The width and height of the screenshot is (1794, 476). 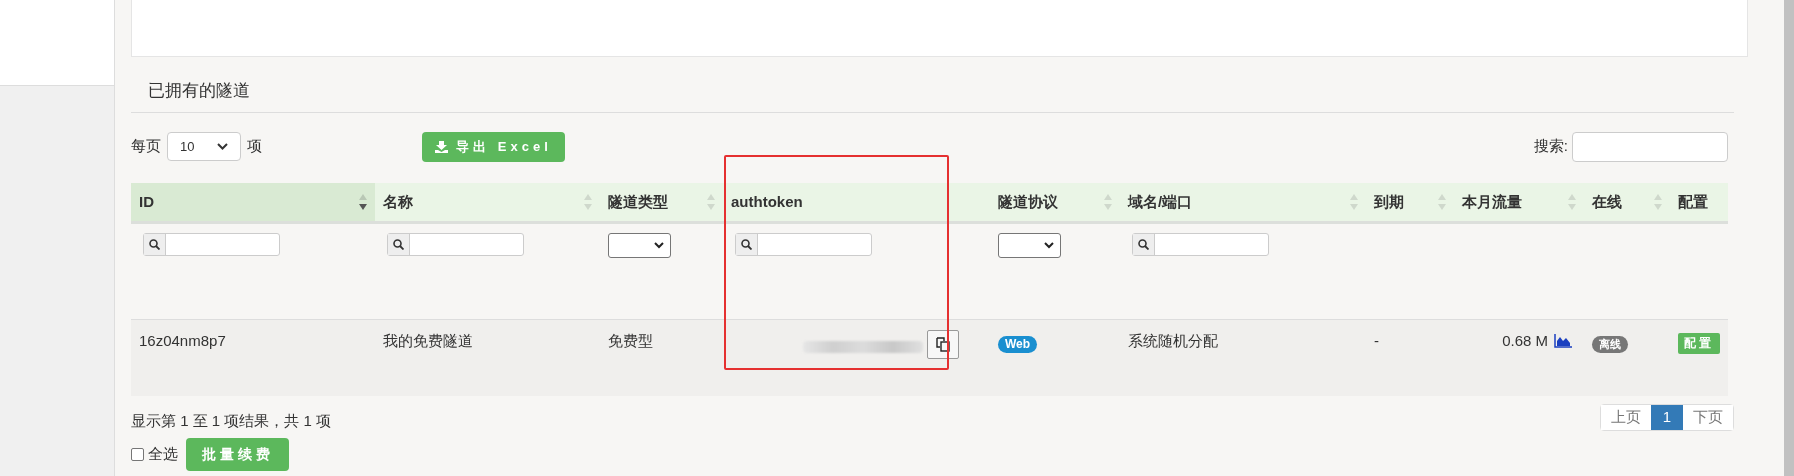 I want to click on download-icon, so click(x=442, y=146).